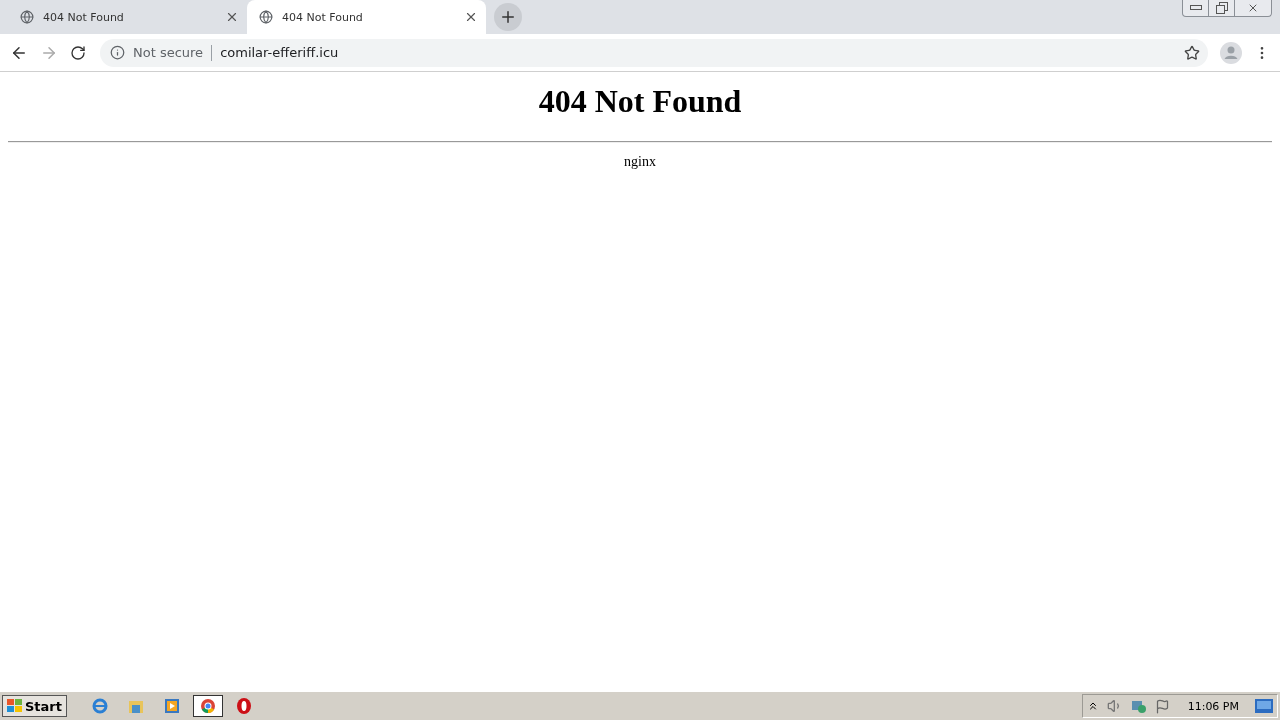 This screenshot has height=720, width=1280. What do you see at coordinates (117, 52) in the screenshot?
I see `info-icon` at bounding box center [117, 52].